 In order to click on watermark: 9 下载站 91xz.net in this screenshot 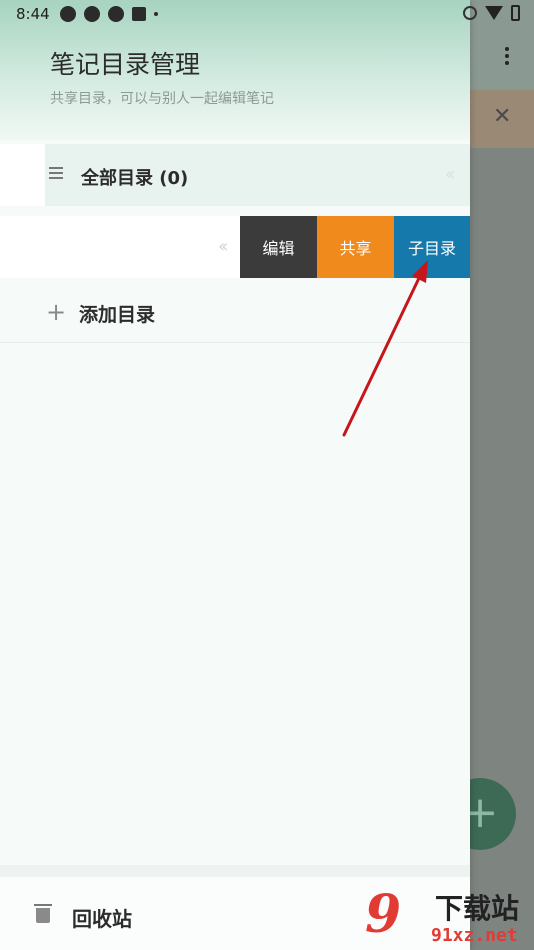, I will do `click(449, 917)`.